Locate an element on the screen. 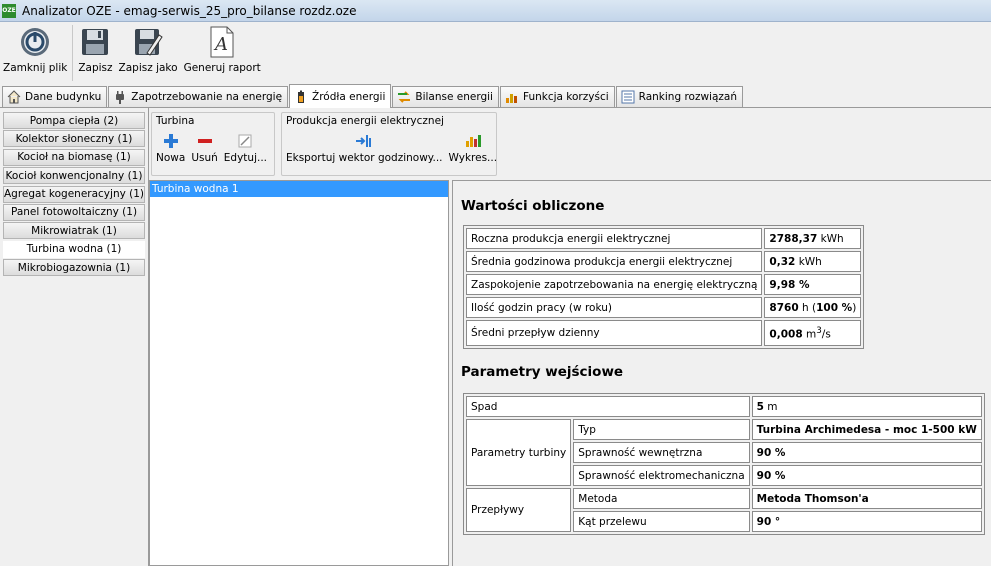  param-label: Kąt przelewu is located at coordinates (661, 521).